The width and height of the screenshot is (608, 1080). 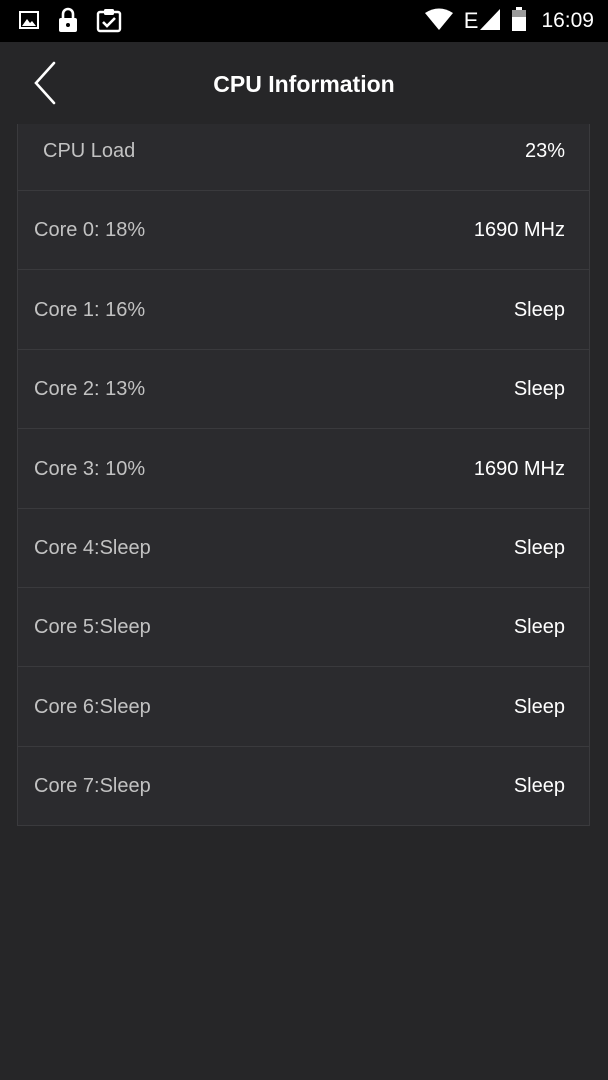 What do you see at coordinates (29, 22) in the screenshot?
I see `image-icon` at bounding box center [29, 22].